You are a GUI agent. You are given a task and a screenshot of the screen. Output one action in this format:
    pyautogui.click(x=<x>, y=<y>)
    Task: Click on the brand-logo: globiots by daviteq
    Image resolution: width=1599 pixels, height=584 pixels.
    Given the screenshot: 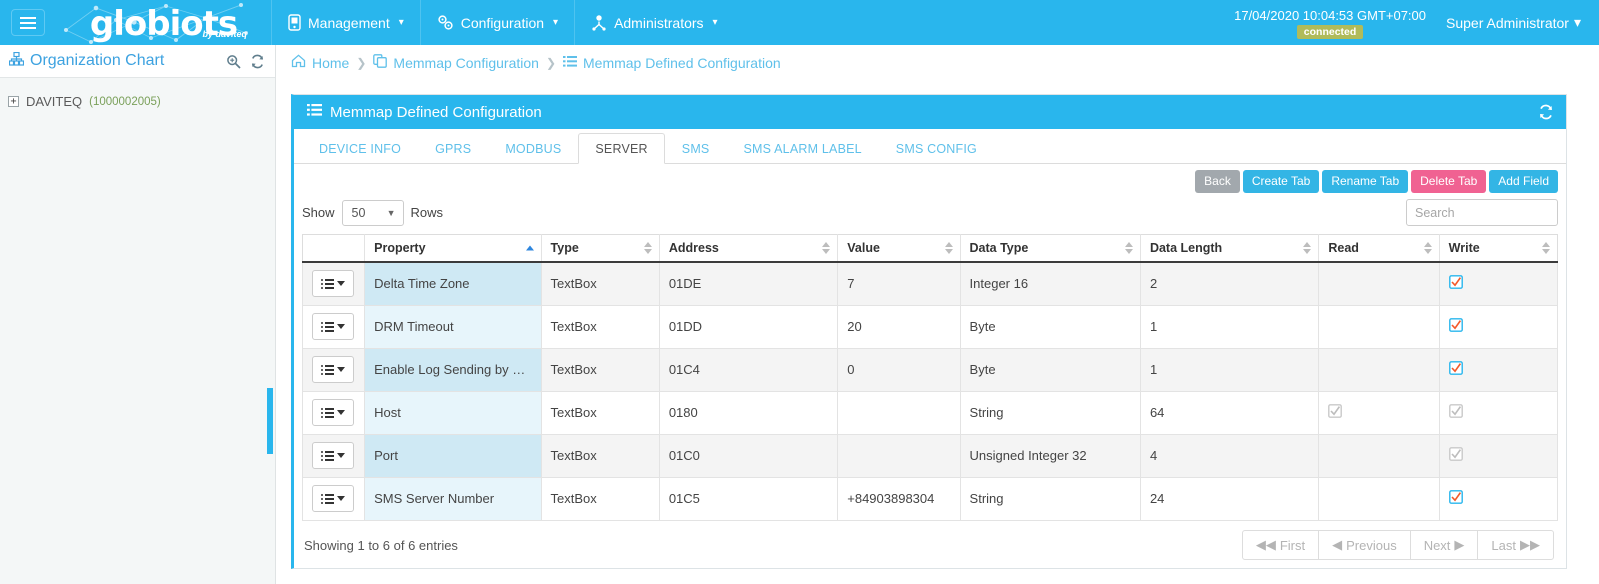 What is the action you would take?
    pyautogui.click(x=163, y=22)
    